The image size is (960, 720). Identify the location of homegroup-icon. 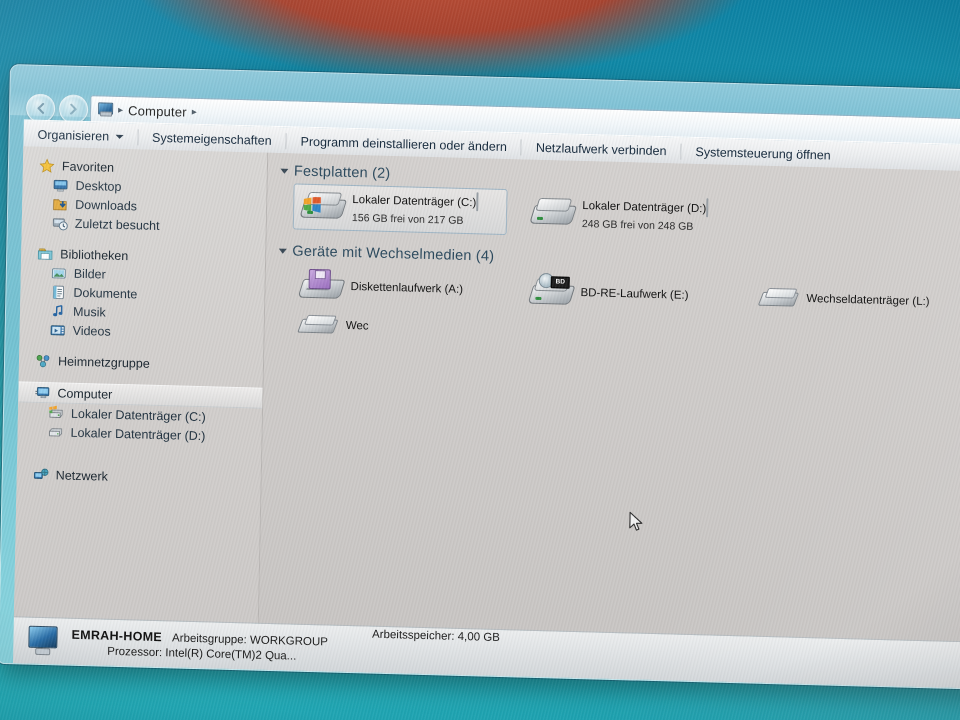
(43, 360).